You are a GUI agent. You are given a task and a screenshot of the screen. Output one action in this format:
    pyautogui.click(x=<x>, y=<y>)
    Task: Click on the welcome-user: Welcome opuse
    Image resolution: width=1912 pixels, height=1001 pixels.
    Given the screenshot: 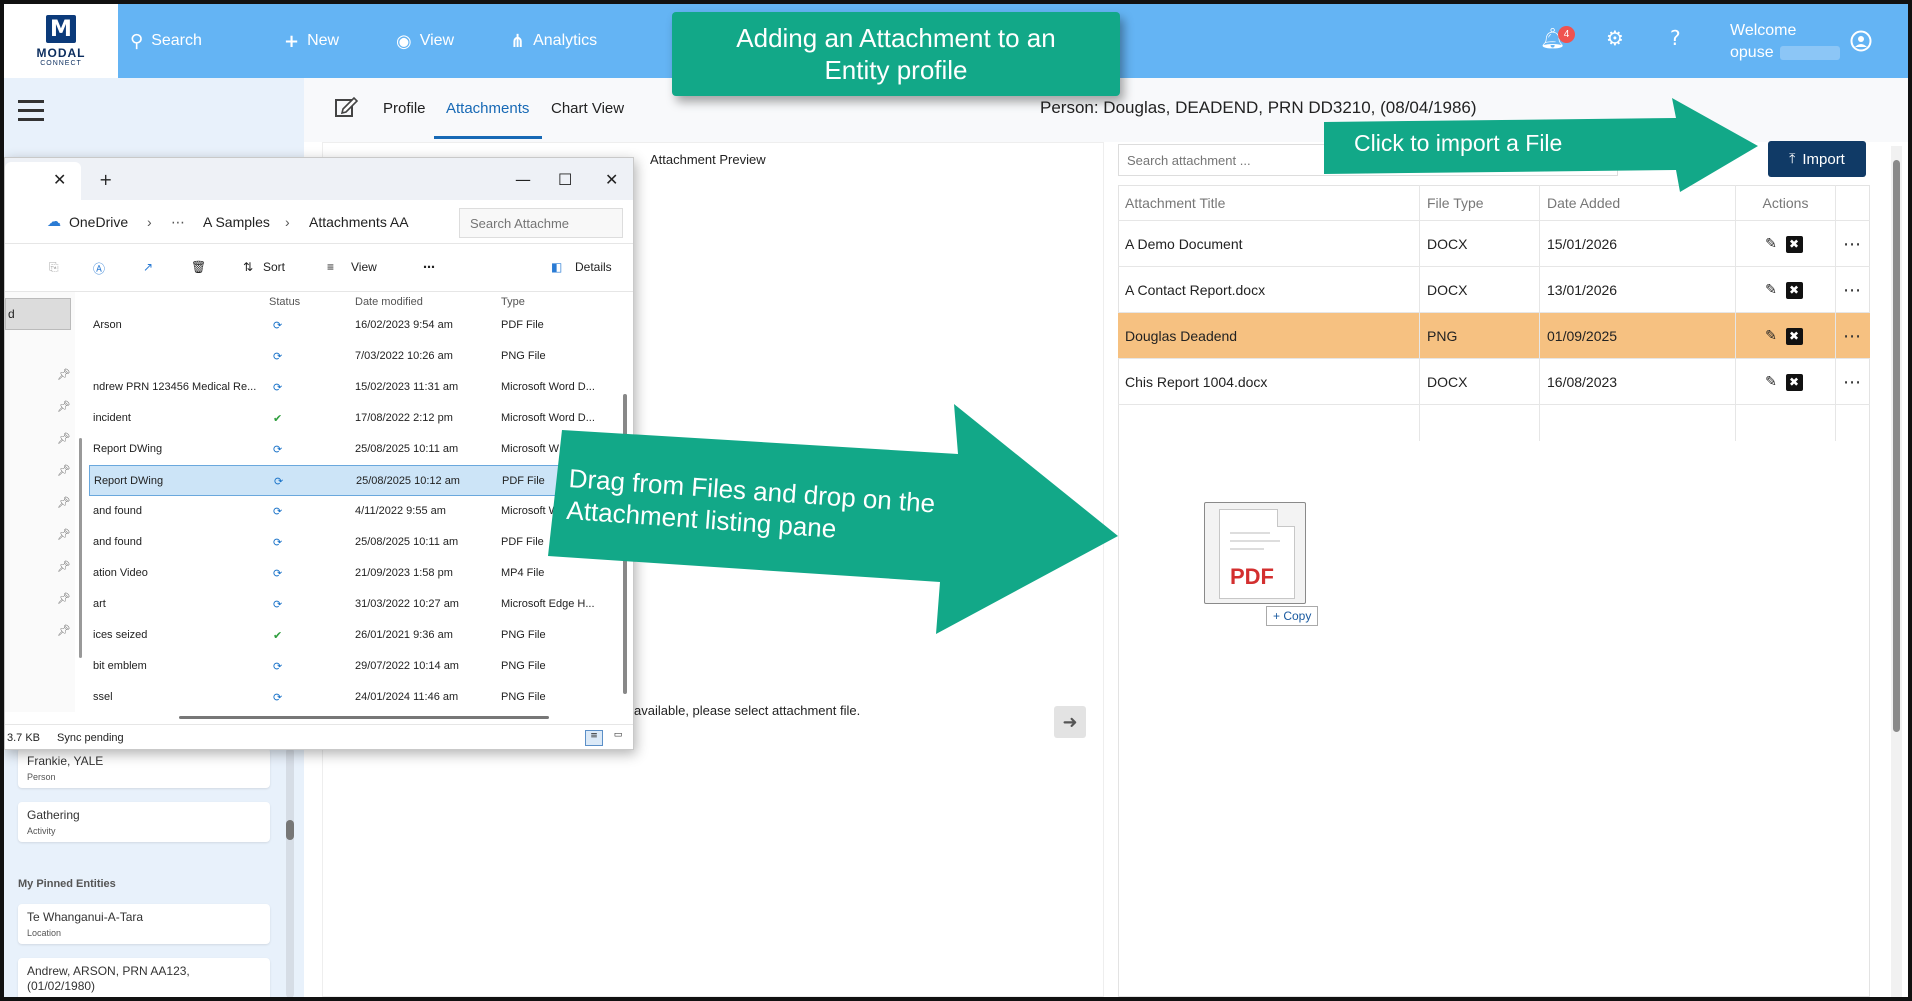 What is the action you would take?
    pyautogui.click(x=1785, y=42)
    